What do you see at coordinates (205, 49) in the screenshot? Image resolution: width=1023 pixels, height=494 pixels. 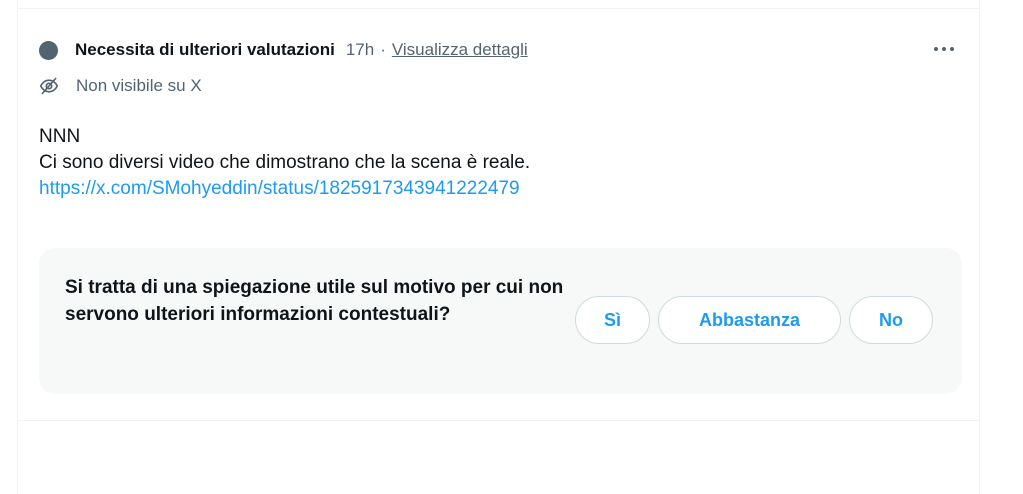 I see `note-status-title: Necessita di ulteriori valutazioni` at bounding box center [205, 49].